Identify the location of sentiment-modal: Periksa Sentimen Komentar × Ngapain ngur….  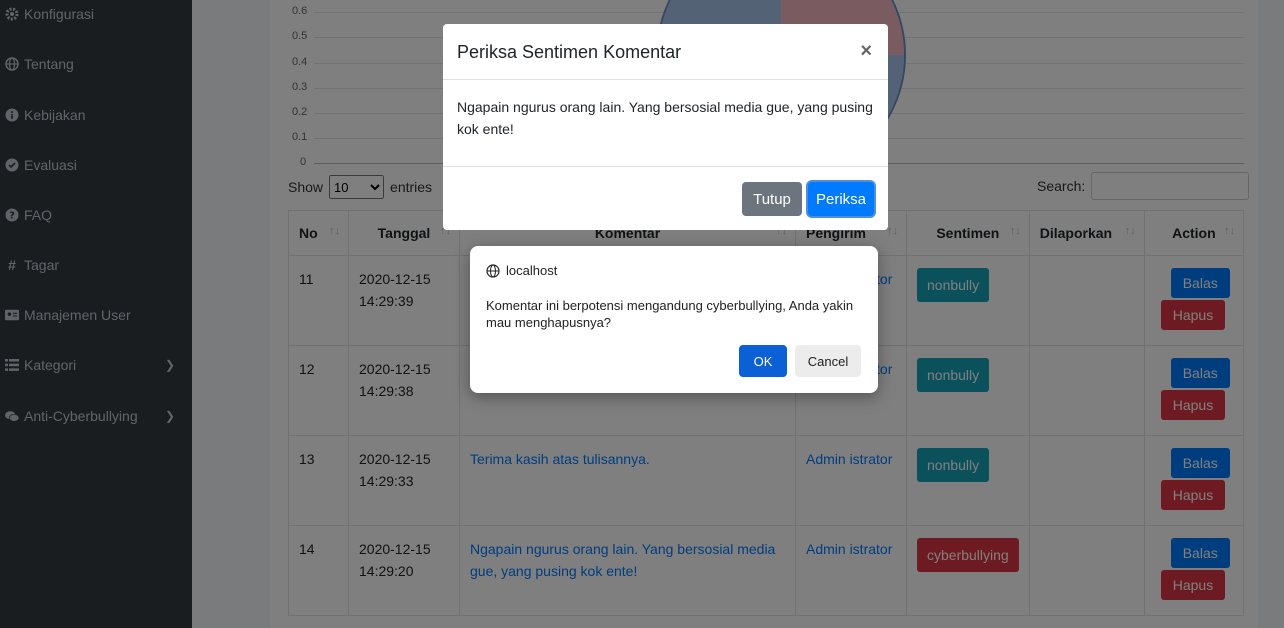
(665, 127).